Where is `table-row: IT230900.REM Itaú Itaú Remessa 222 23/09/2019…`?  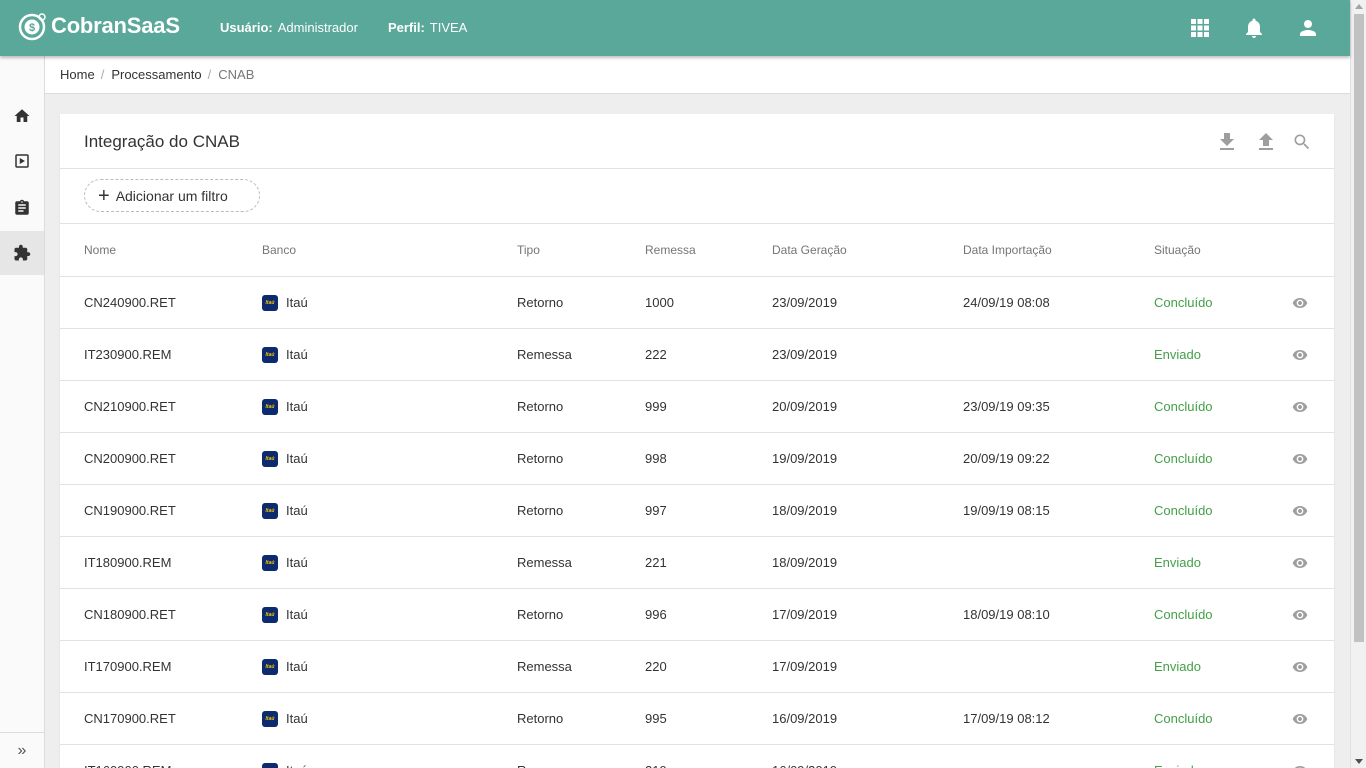
table-row: IT230900.REM Itaú Itaú Remessa 222 23/09/2019… is located at coordinates (697, 355).